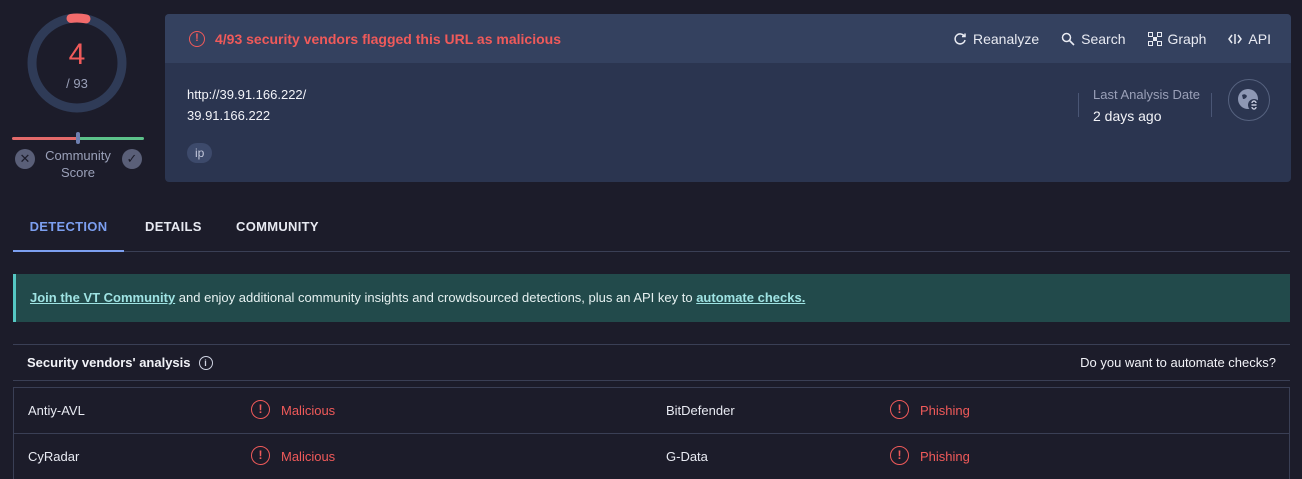  What do you see at coordinates (102, 297) in the screenshot?
I see `join-community-link: Join the VT Community` at bounding box center [102, 297].